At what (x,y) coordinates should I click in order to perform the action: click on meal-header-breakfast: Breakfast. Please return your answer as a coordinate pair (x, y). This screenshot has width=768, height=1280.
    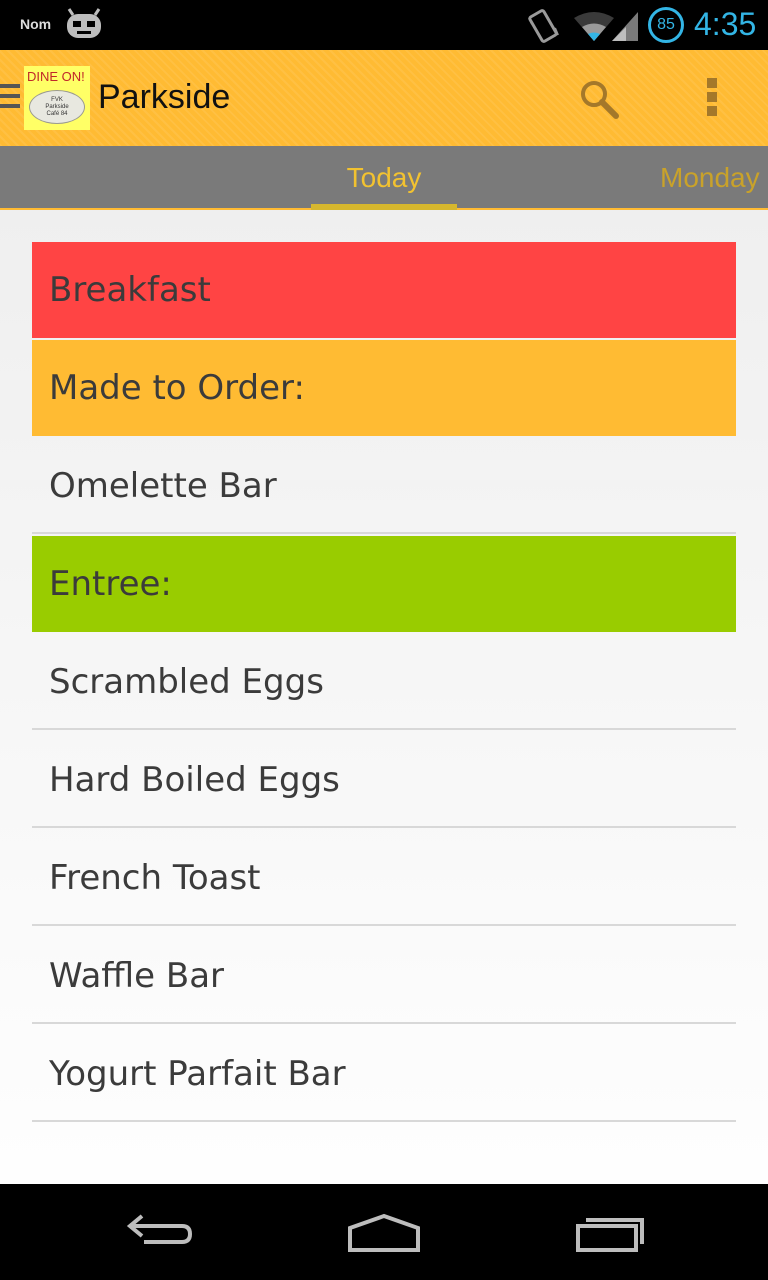
    Looking at the image, I should click on (384, 290).